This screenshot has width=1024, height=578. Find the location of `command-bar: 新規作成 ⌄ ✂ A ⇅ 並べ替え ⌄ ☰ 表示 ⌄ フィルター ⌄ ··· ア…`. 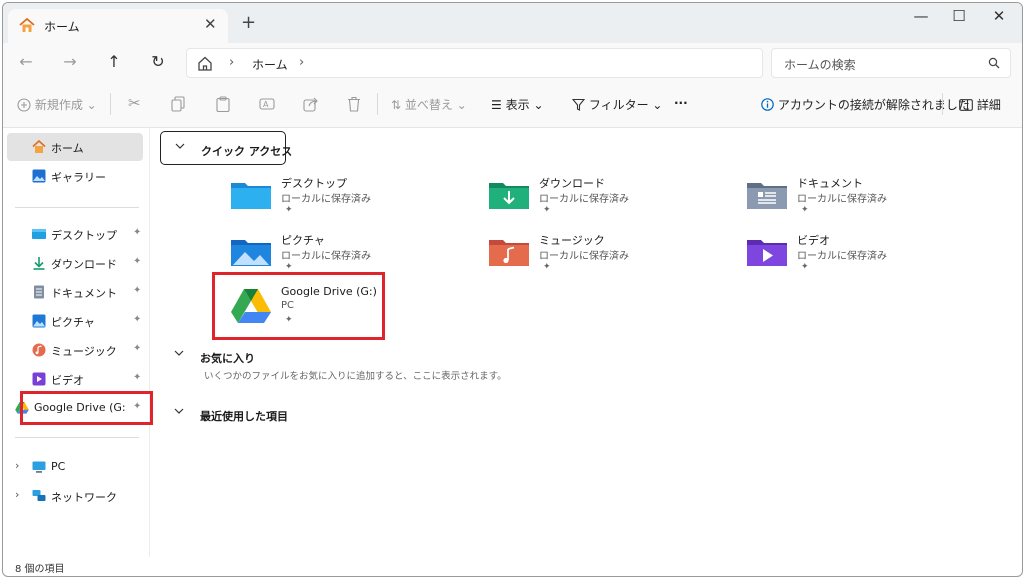

command-bar: 新規作成 ⌄ ✂ A ⇅ 並べ替え ⌄ ☰ 表示 ⌄ フィルター ⌄ ··· ア… is located at coordinates (512, 105).